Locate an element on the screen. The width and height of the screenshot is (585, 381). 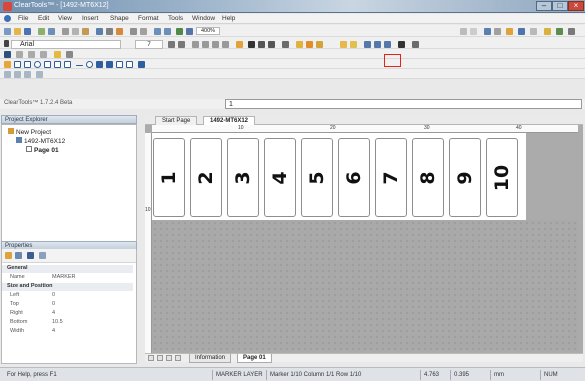
menu-format: Format is located at coordinates (148, 18).